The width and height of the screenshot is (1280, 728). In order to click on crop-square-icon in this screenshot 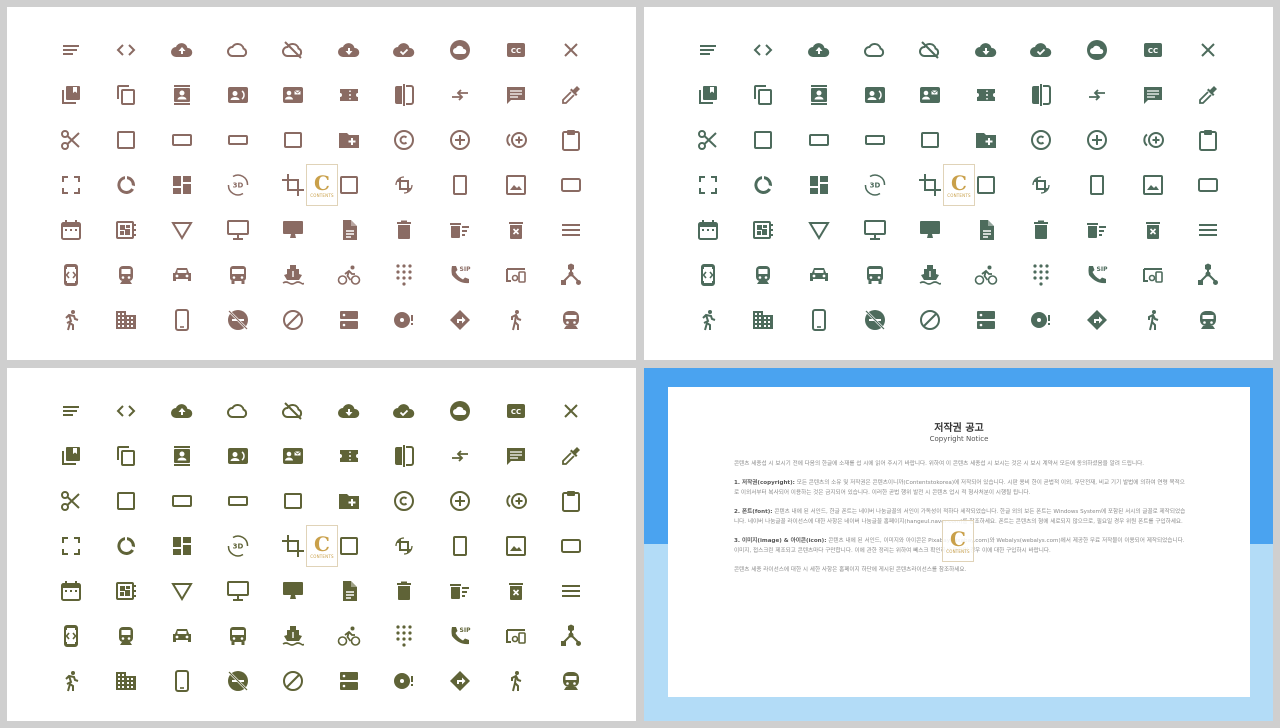, I will do `click(764, 139)`.